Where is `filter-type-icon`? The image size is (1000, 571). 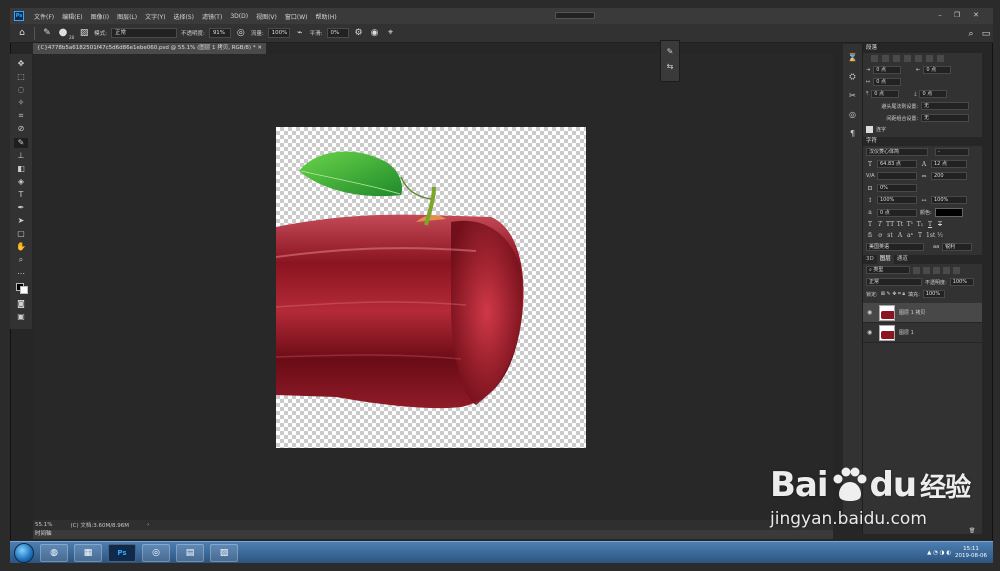
filter-type-icon is located at coordinates (936, 270).